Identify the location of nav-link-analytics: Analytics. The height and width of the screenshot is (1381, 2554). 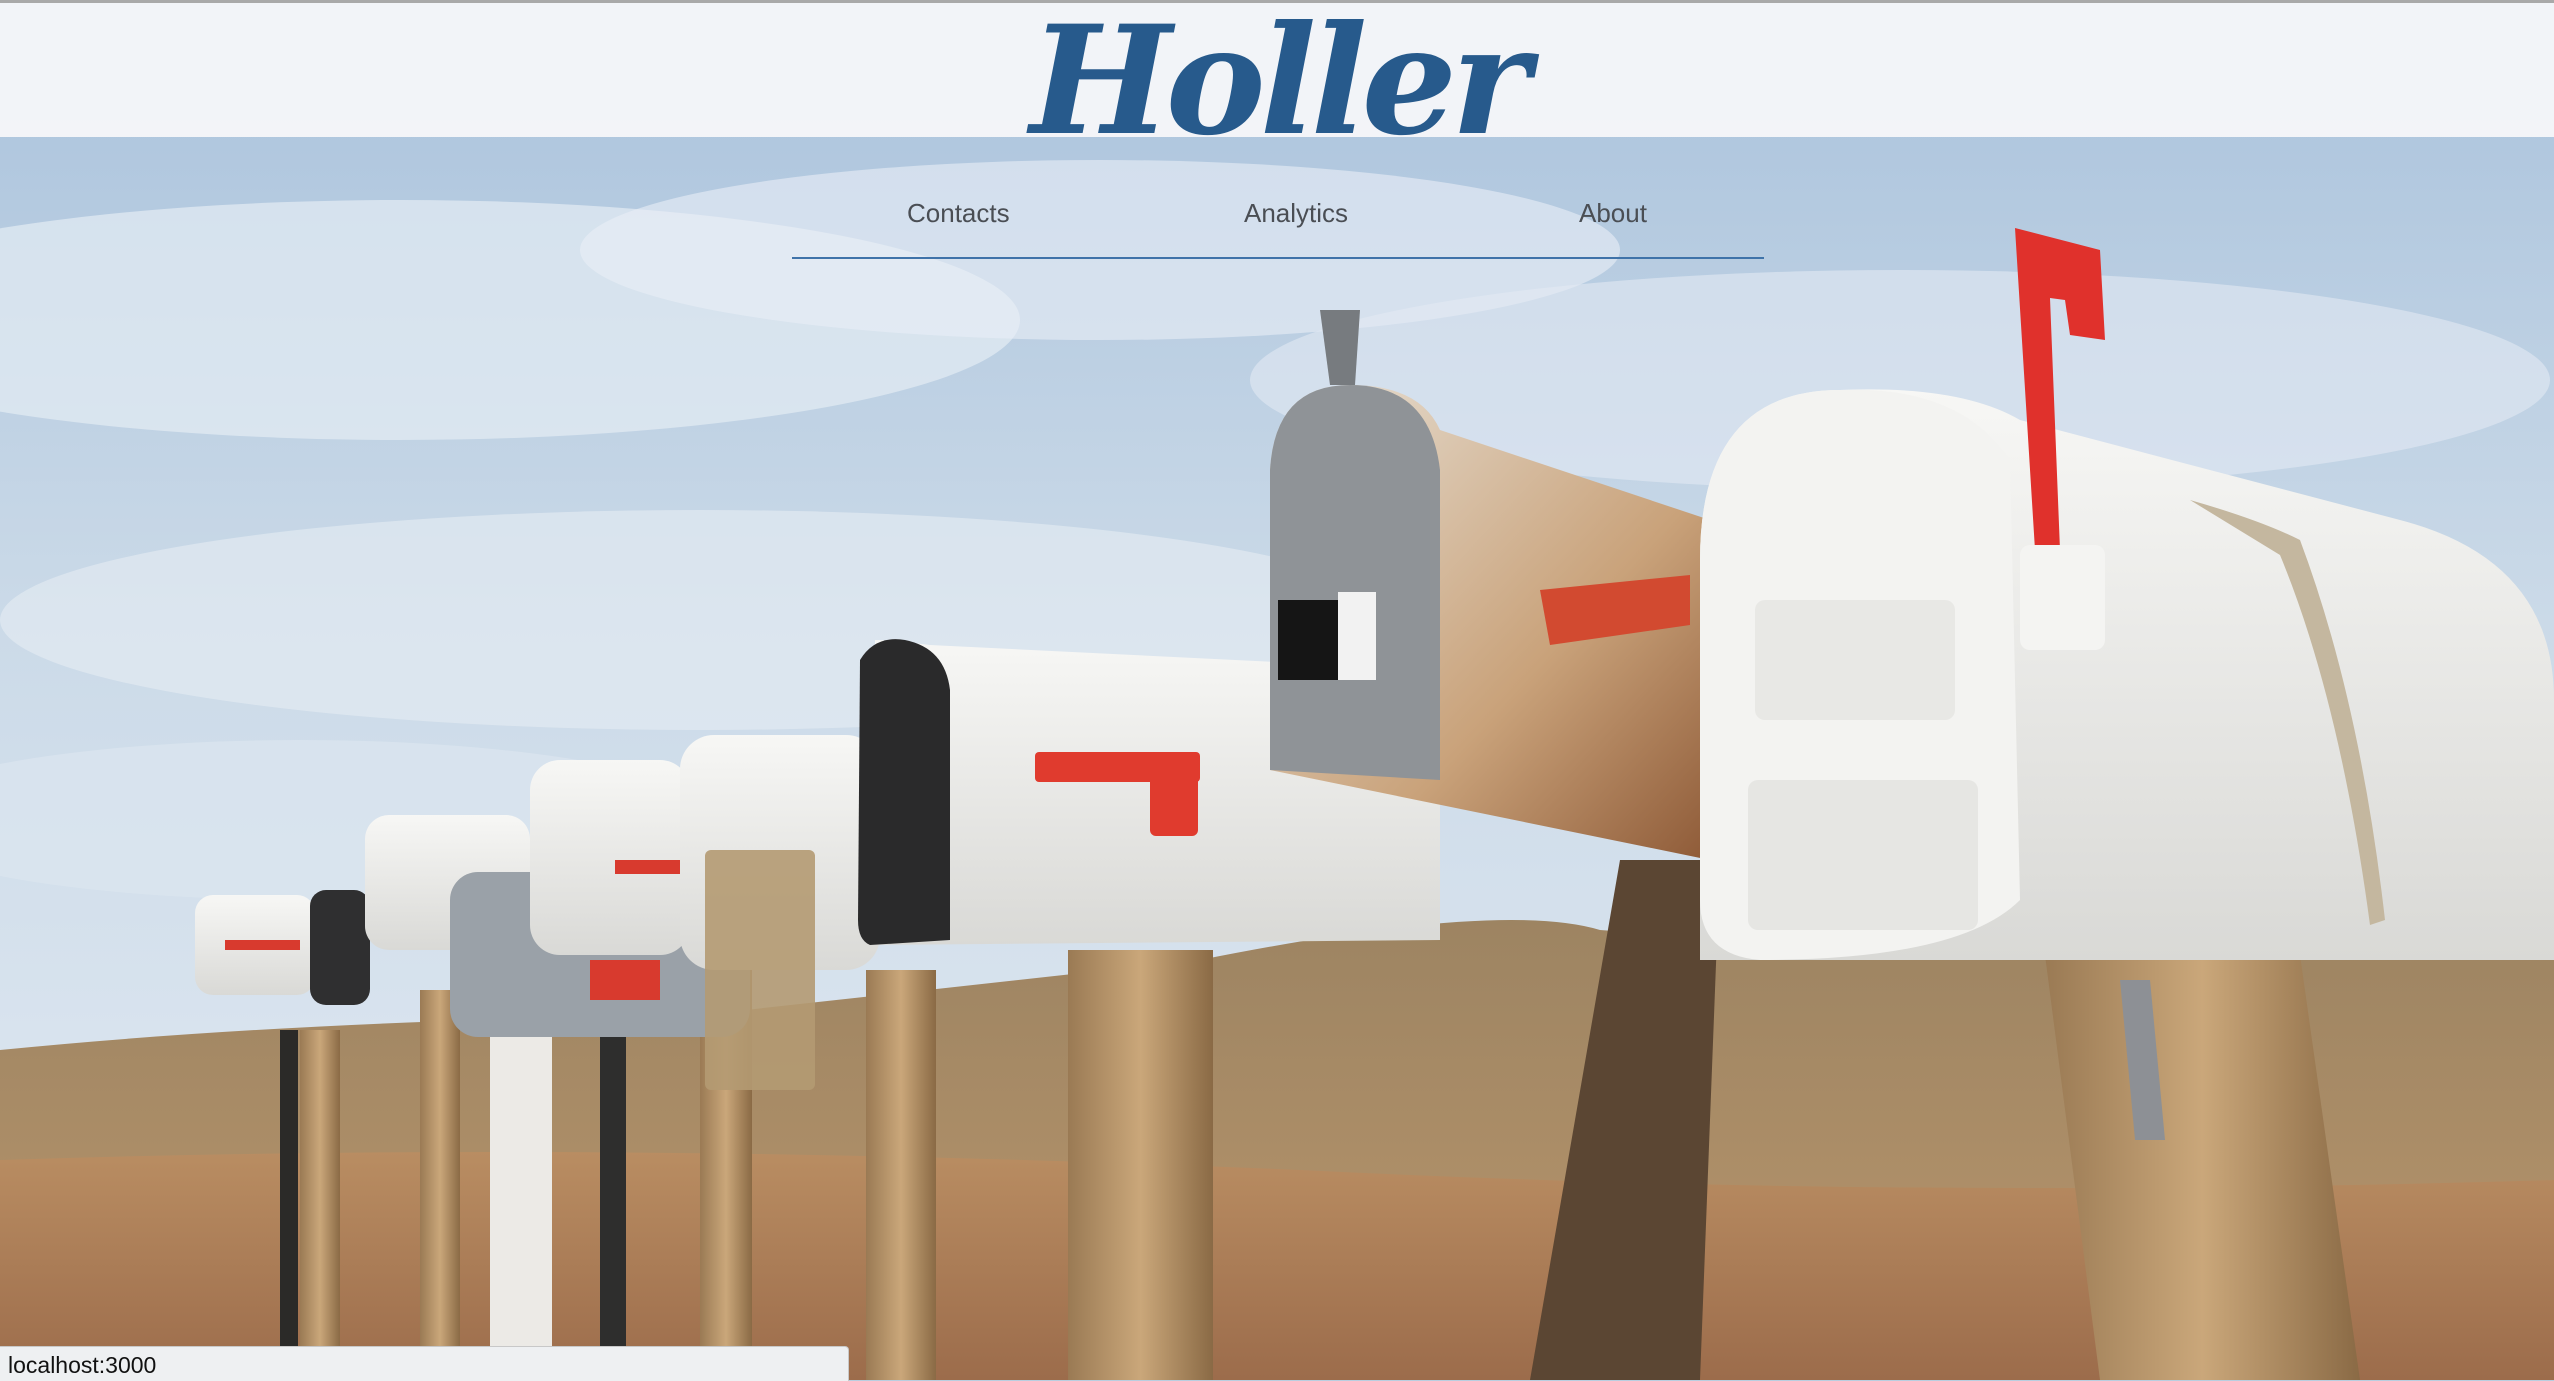
(1296, 213).